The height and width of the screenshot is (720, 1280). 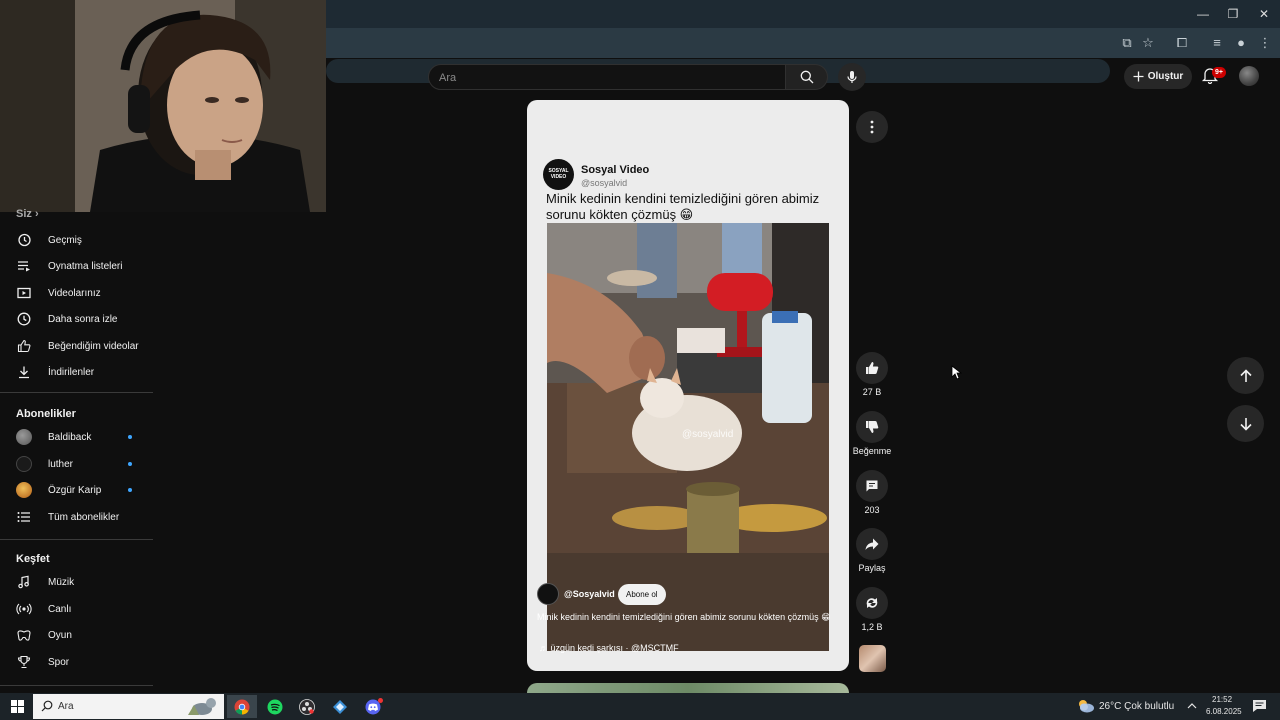 I want to click on share-label: Paylaş, so click(x=872, y=568).